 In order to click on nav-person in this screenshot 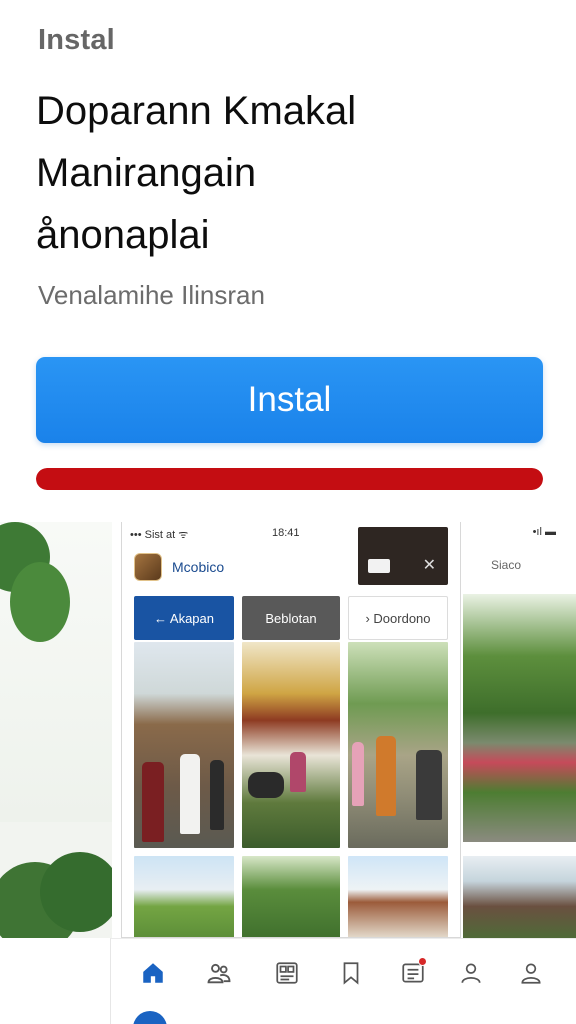, I will do `click(471, 973)`.